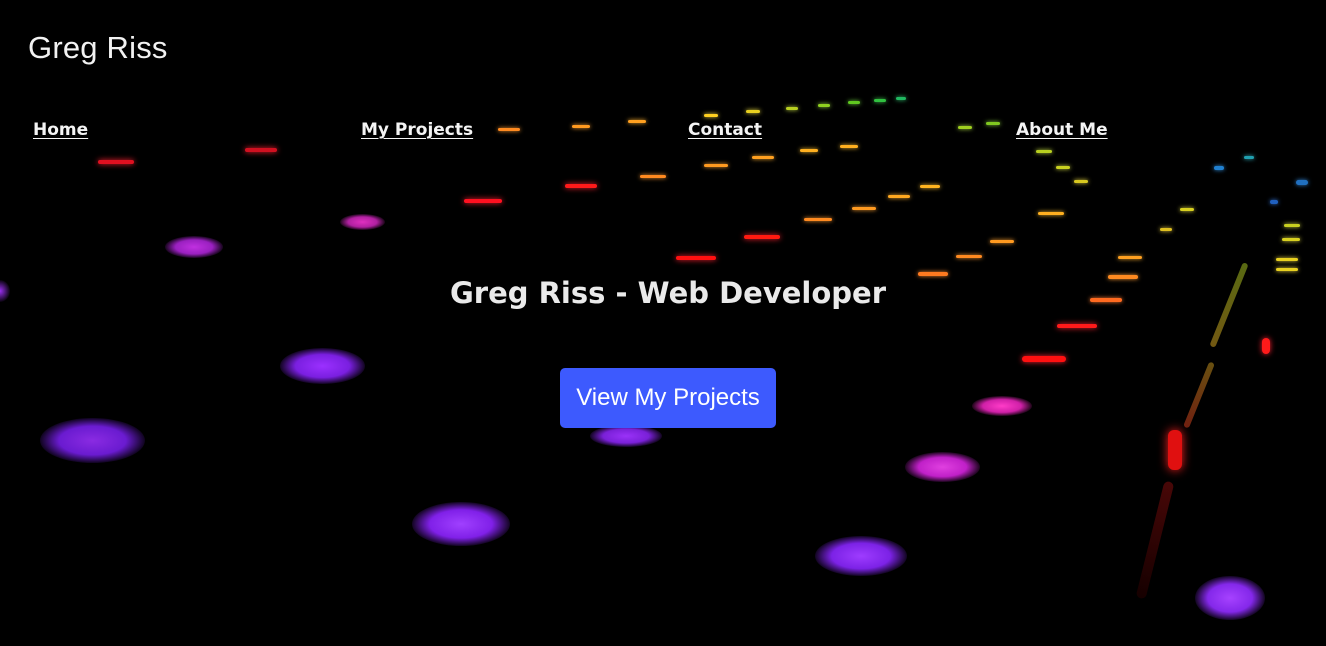  What do you see at coordinates (668, 398) in the screenshot?
I see `view-my-projects-button: View My Projects` at bounding box center [668, 398].